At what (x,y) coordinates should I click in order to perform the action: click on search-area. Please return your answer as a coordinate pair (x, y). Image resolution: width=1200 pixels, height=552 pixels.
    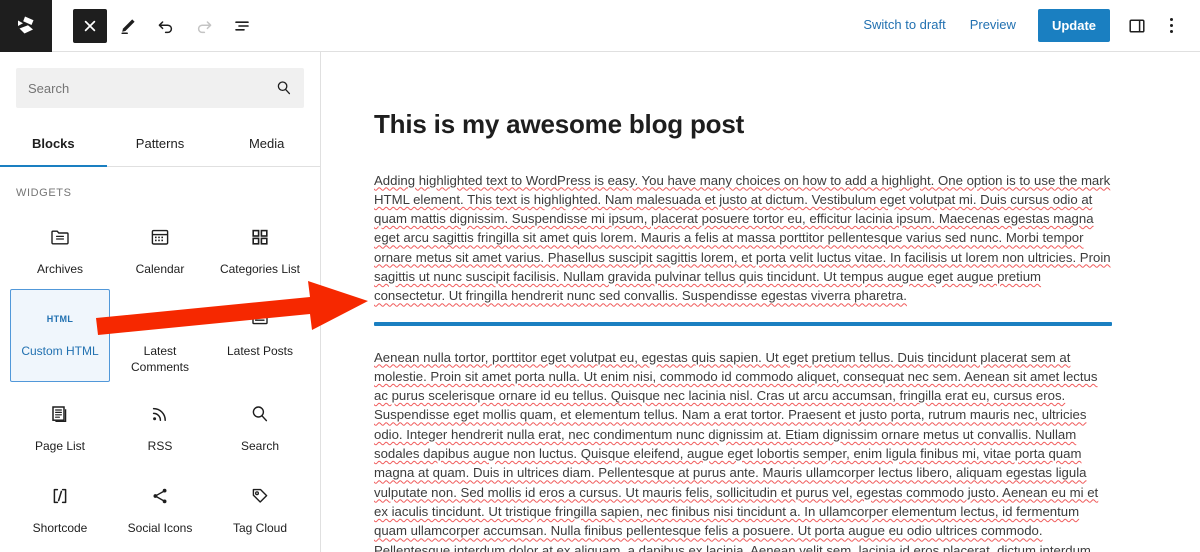
    Looking at the image, I should click on (160, 80).